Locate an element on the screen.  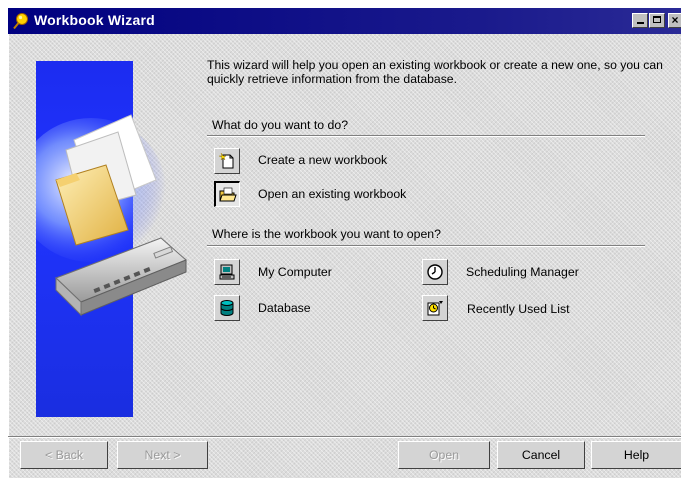
open-workbook-button is located at coordinates (227, 194).